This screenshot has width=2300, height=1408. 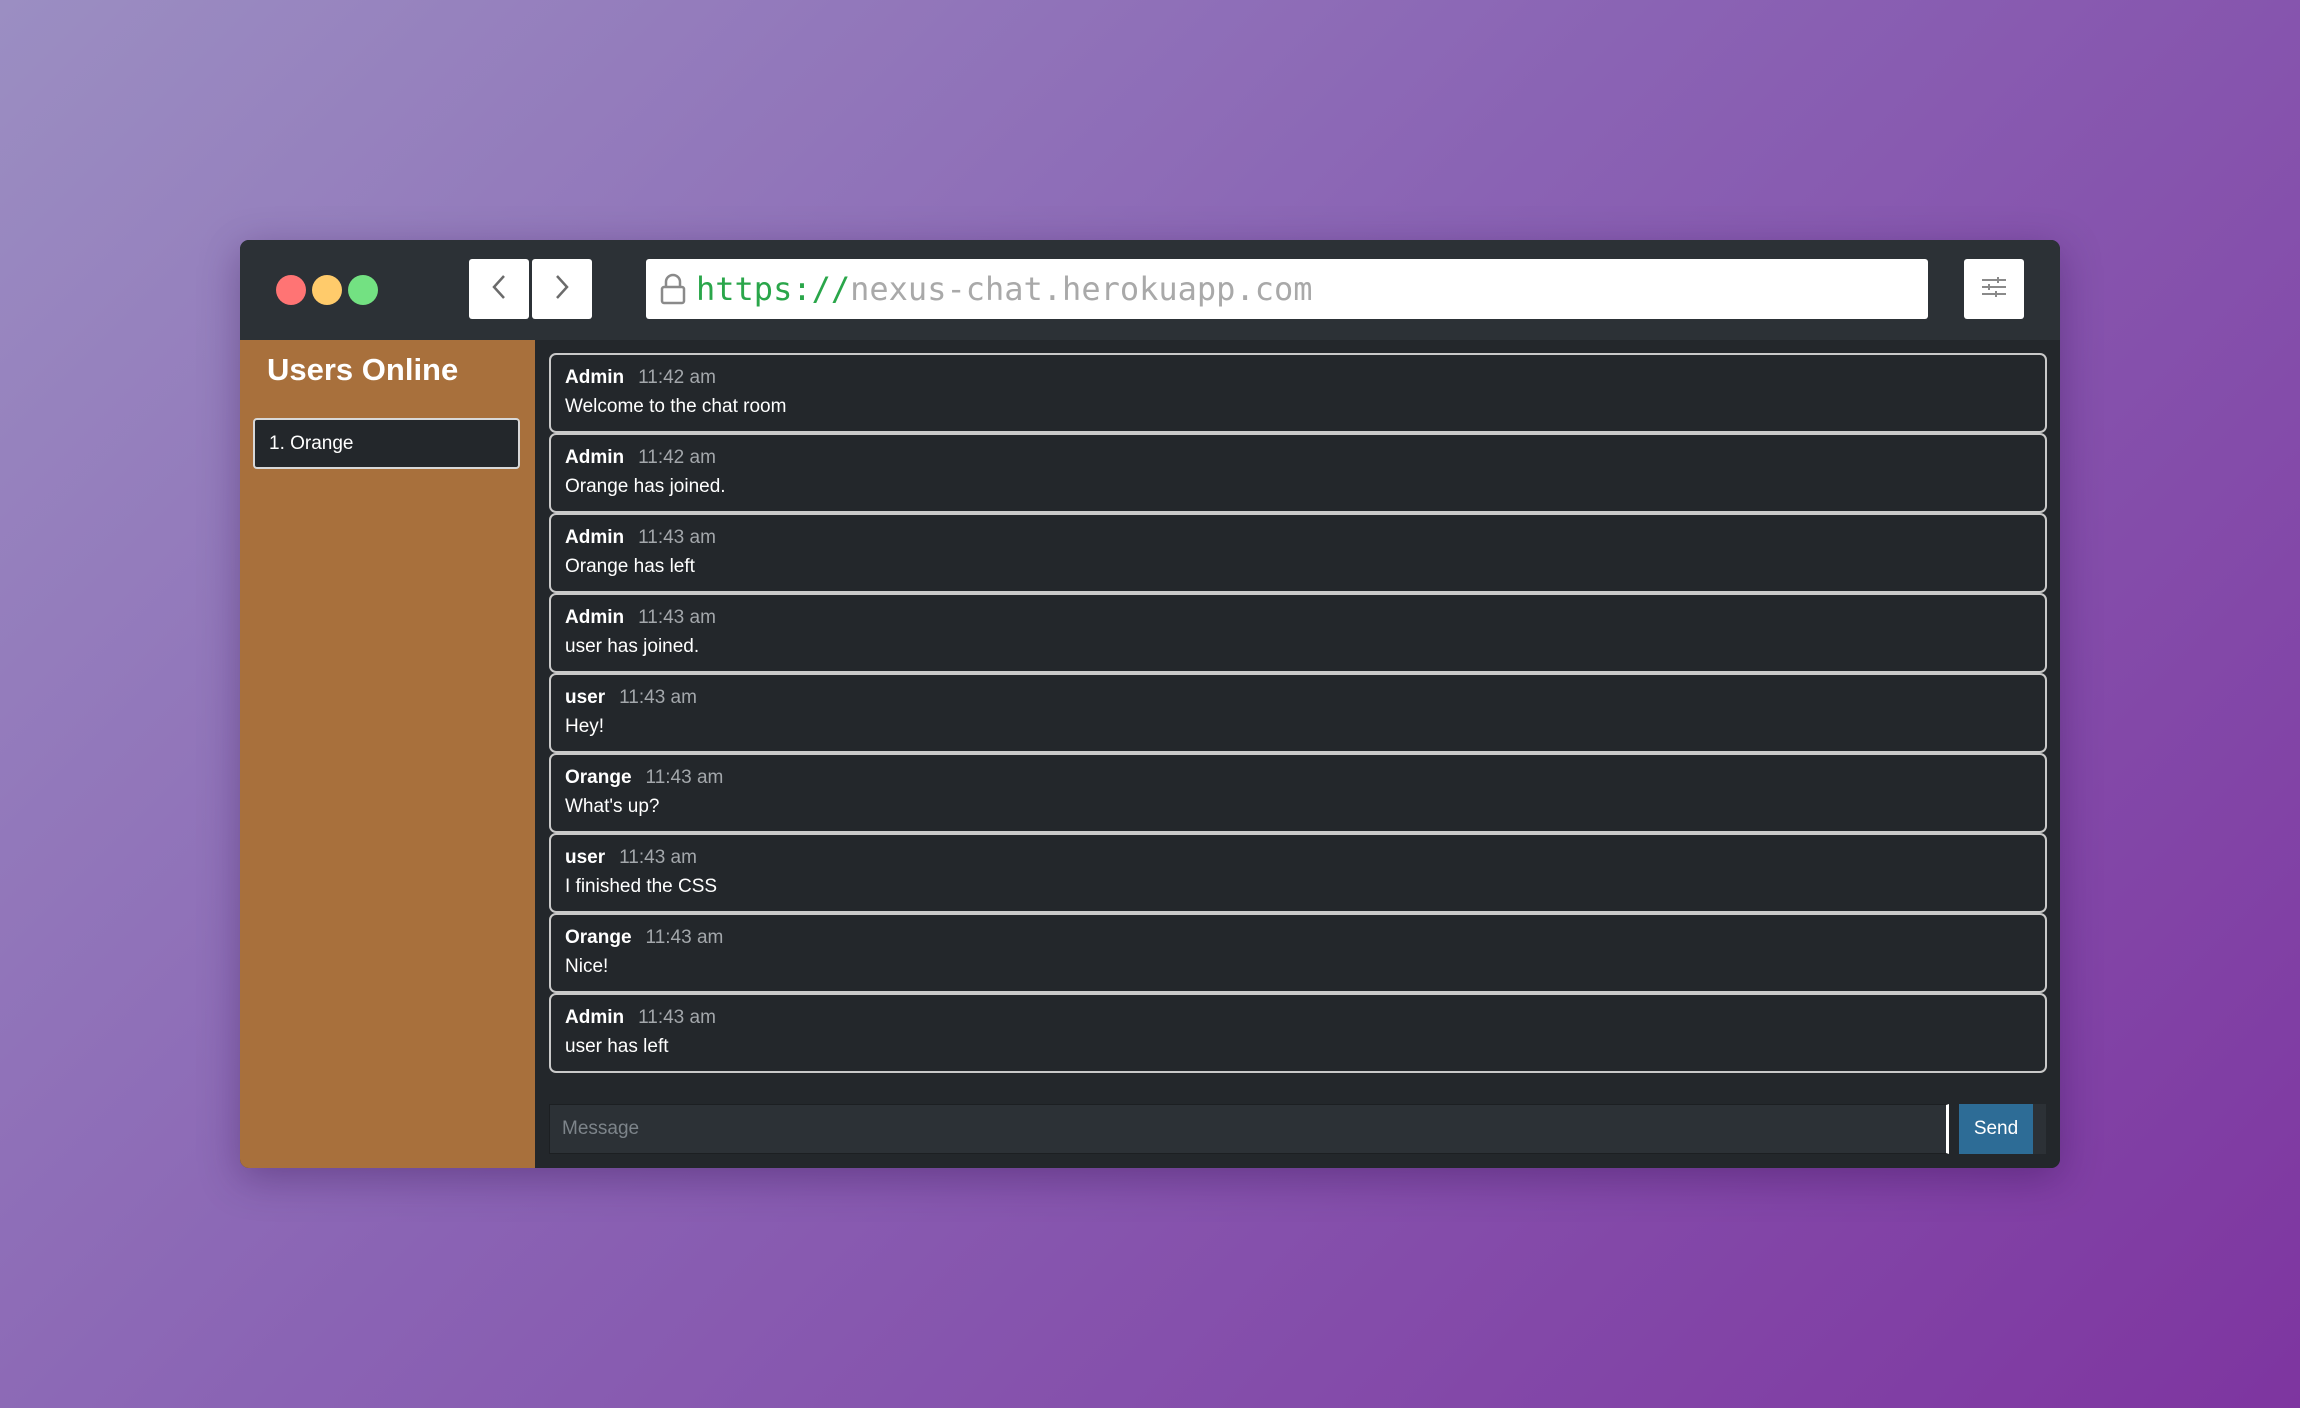 What do you see at coordinates (1996, 1129) in the screenshot?
I see `send-button: Send` at bounding box center [1996, 1129].